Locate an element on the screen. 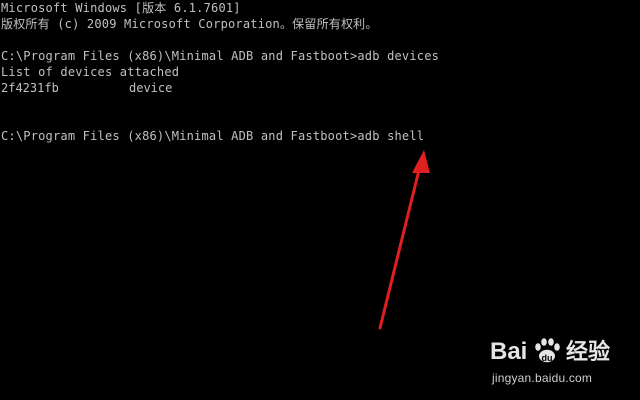  baidu-jingyan-watermark: Bai du 经验 jingyan.baidu.com is located at coordinates (556, 359).